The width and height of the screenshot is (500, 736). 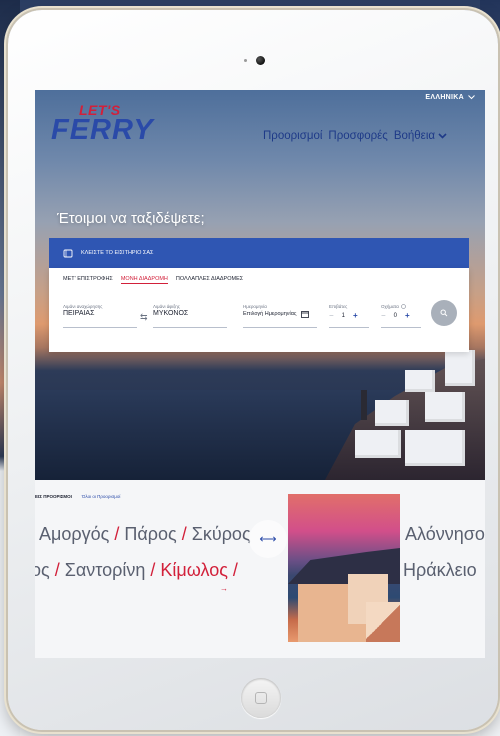 What do you see at coordinates (395, 315) in the screenshot?
I see `vehicles-count: 0` at bounding box center [395, 315].